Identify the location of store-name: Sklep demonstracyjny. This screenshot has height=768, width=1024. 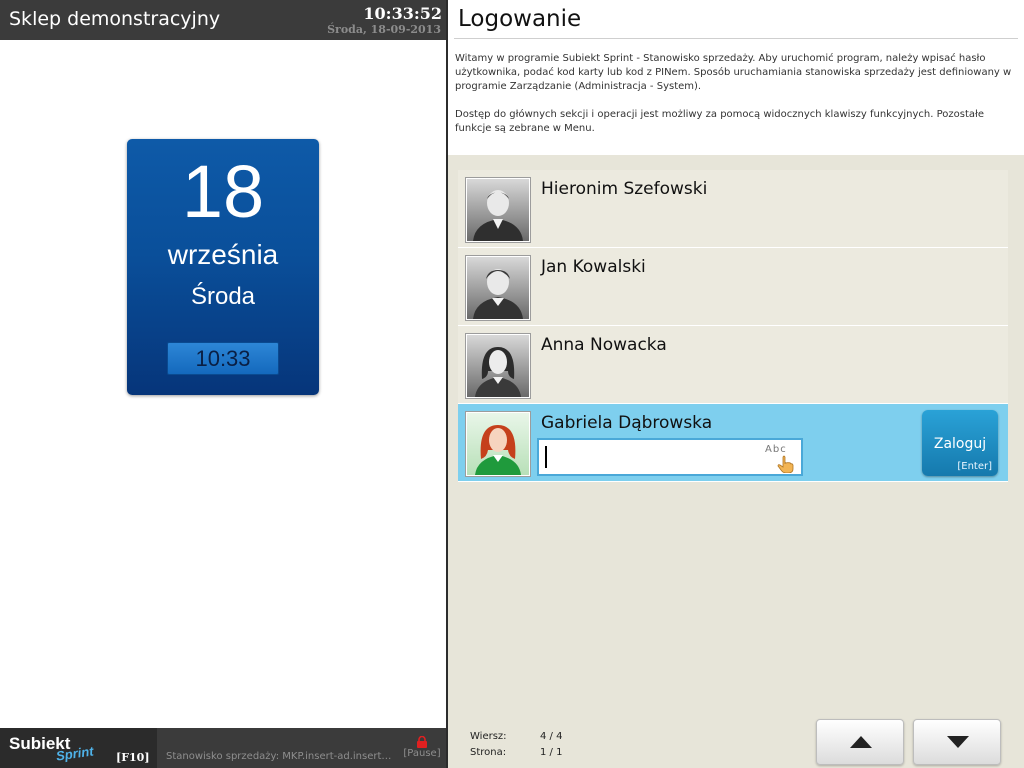
(115, 19).